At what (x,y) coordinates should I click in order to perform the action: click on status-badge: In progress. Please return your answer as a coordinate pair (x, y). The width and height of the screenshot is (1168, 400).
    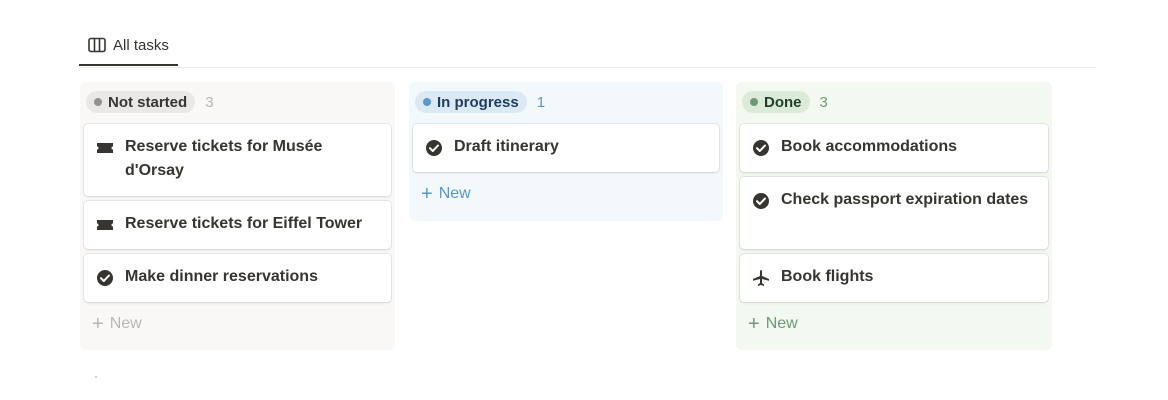
    Looking at the image, I should click on (471, 102).